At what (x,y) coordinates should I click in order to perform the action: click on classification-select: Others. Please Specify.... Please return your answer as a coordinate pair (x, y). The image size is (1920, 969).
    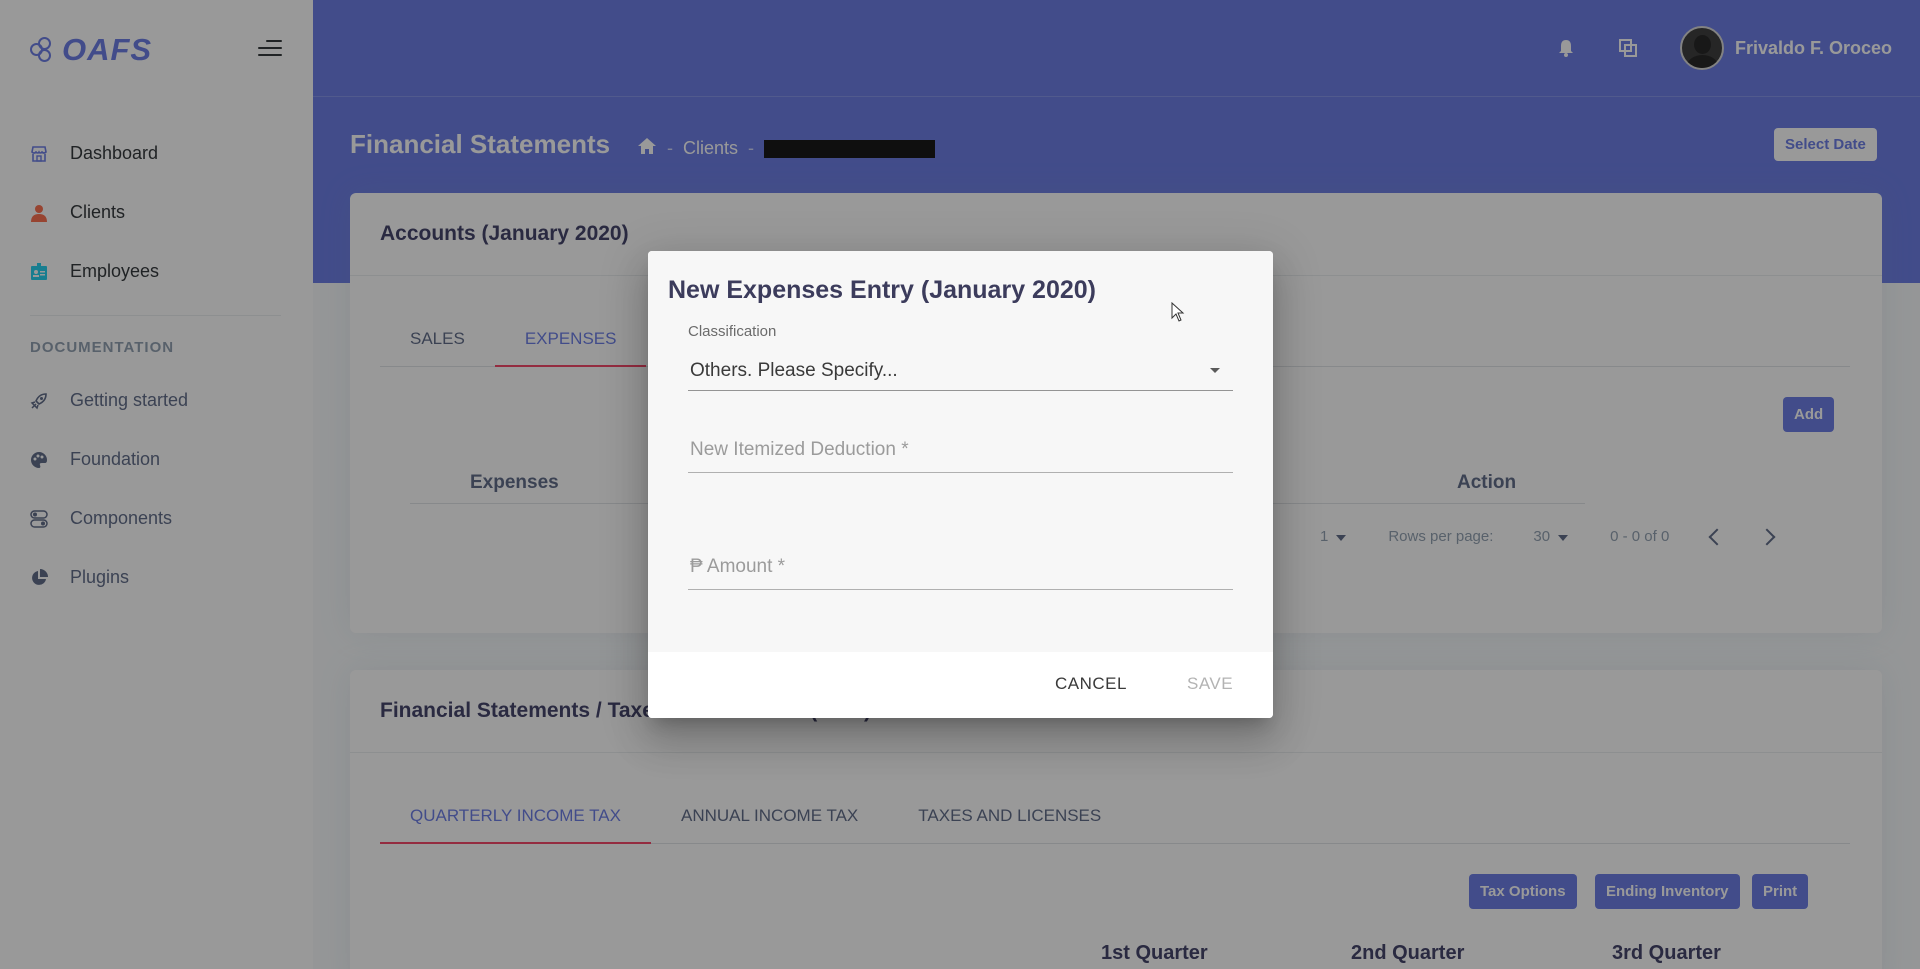
    Looking at the image, I should click on (960, 371).